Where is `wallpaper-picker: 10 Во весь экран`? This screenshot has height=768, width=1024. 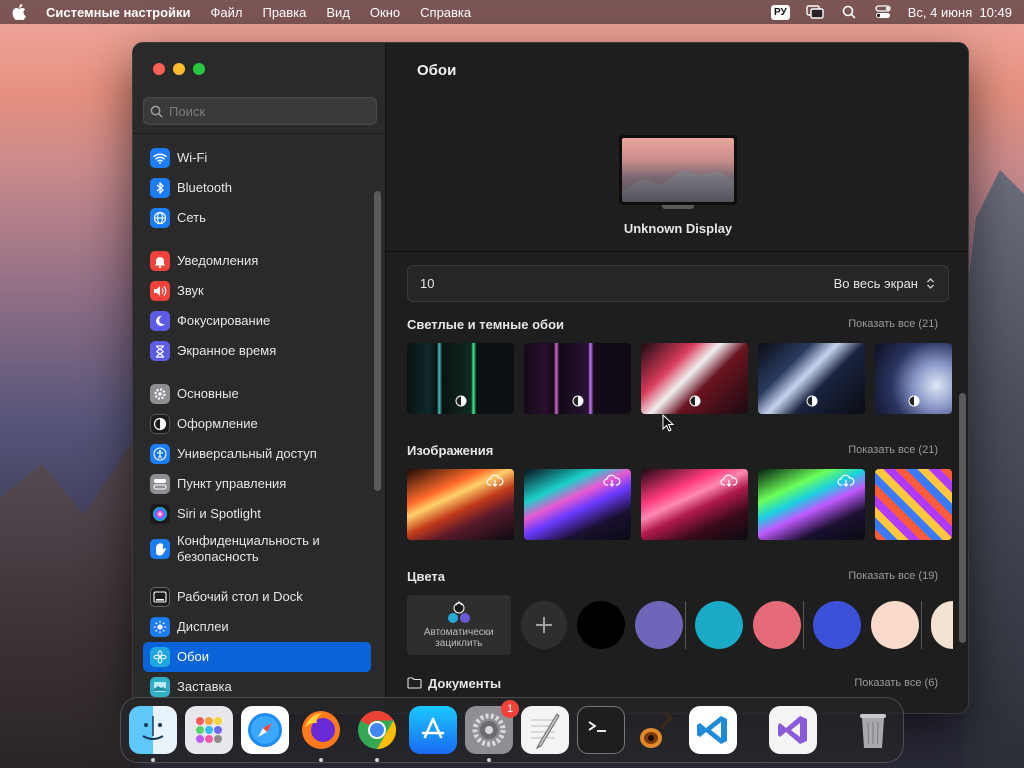 wallpaper-picker: 10 Во весь экран is located at coordinates (678, 283).